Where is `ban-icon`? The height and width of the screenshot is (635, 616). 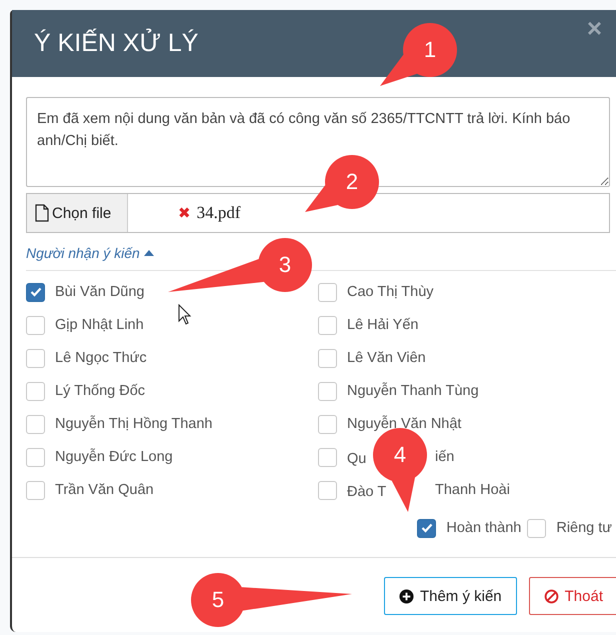 ban-icon is located at coordinates (551, 596).